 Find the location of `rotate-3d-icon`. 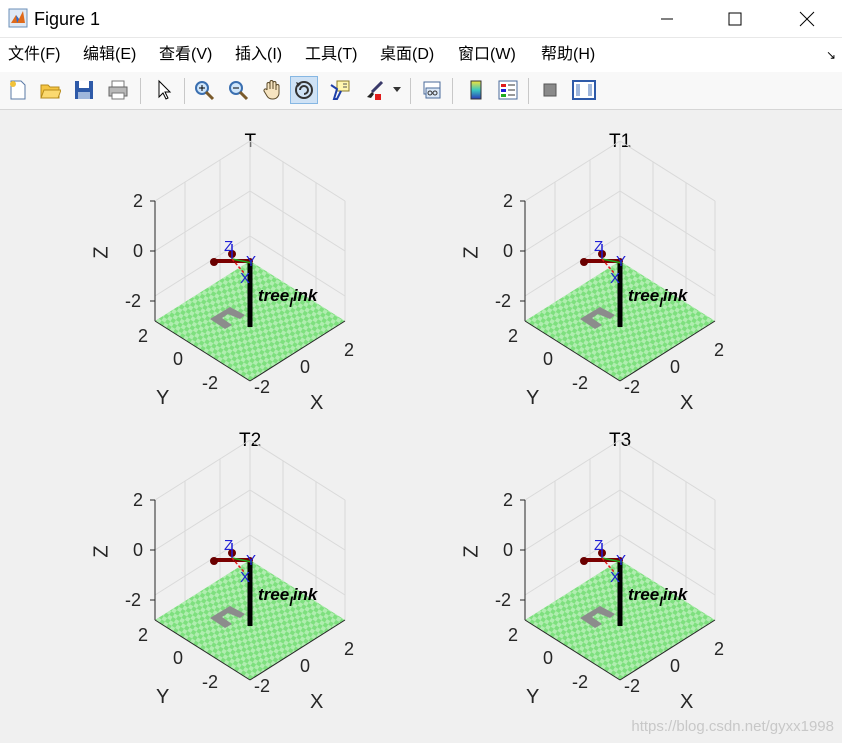

rotate-3d-icon is located at coordinates (304, 90).